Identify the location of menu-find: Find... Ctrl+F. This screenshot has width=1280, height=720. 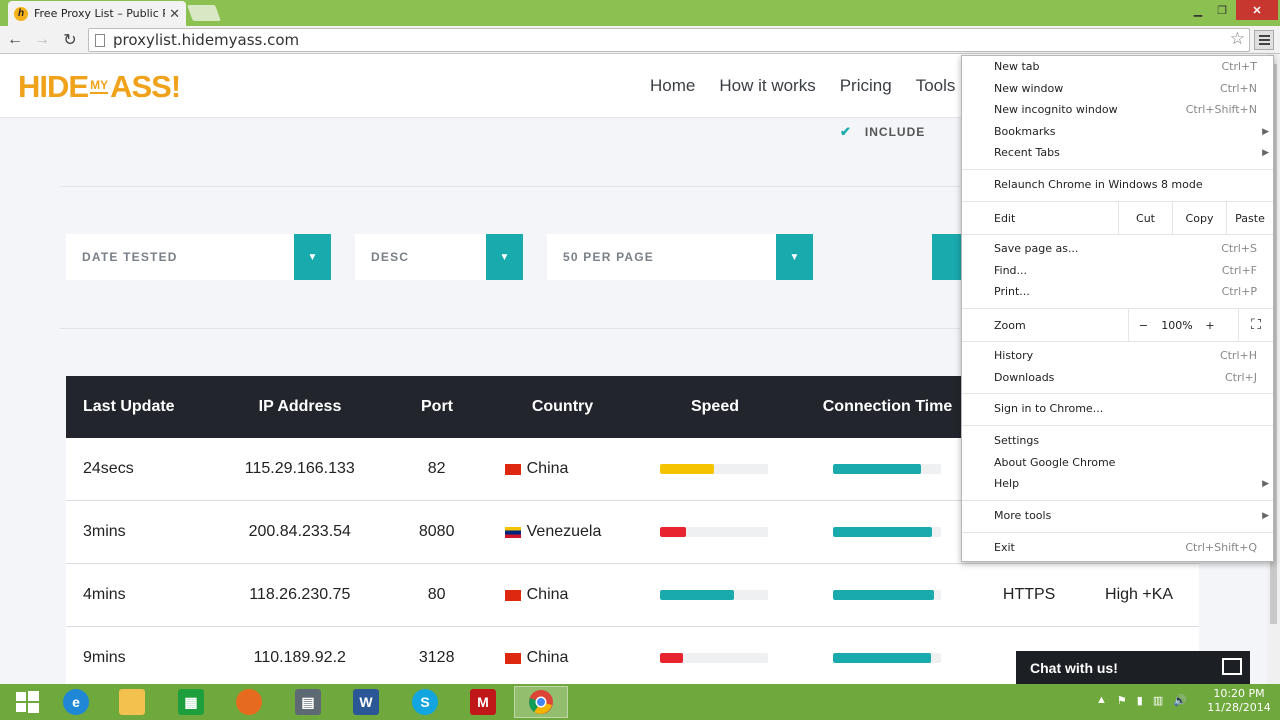
(1117, 270).